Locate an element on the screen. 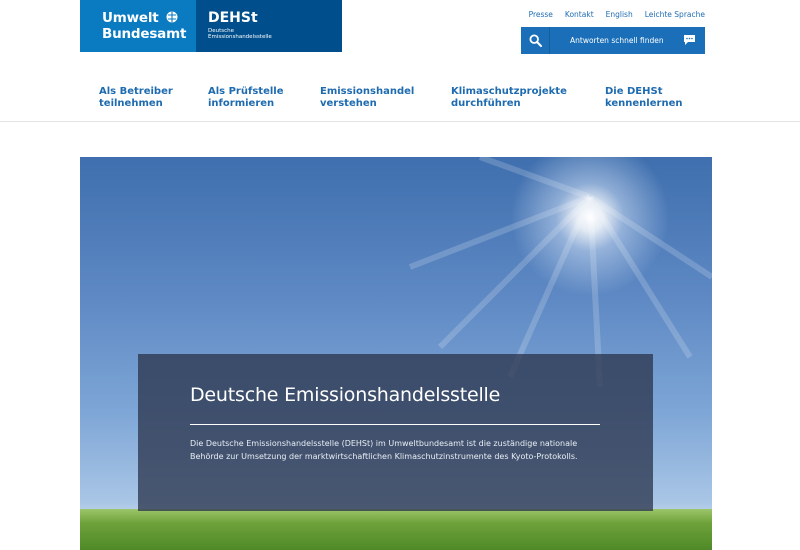 This screenshot has width=800, height=550. nav-label: Als Prüfstelle is located at coordinates (246, 91).